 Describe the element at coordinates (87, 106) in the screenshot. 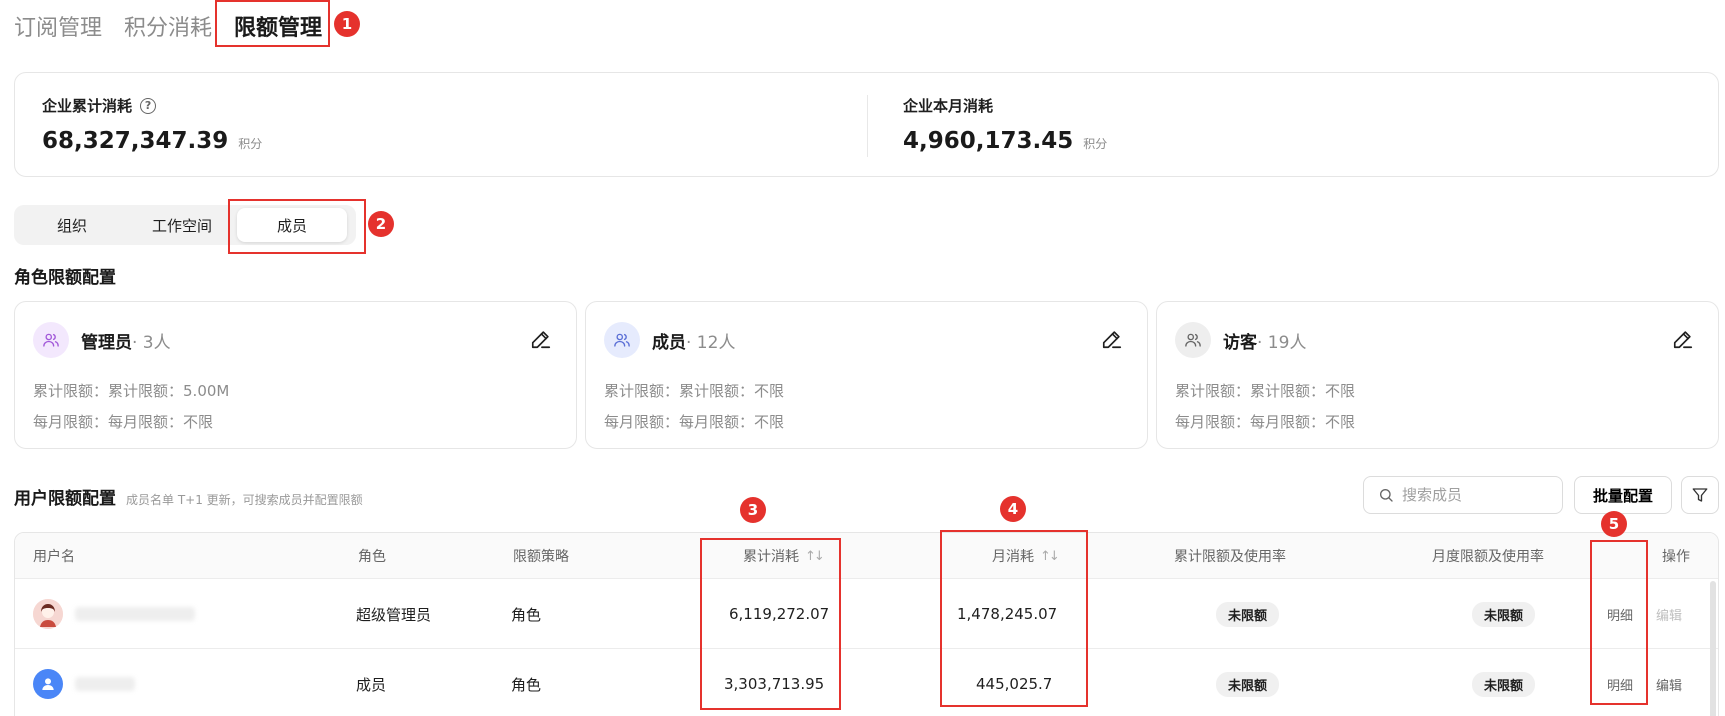

I see `total-consumption-label: 企业累计消耗` at that location.